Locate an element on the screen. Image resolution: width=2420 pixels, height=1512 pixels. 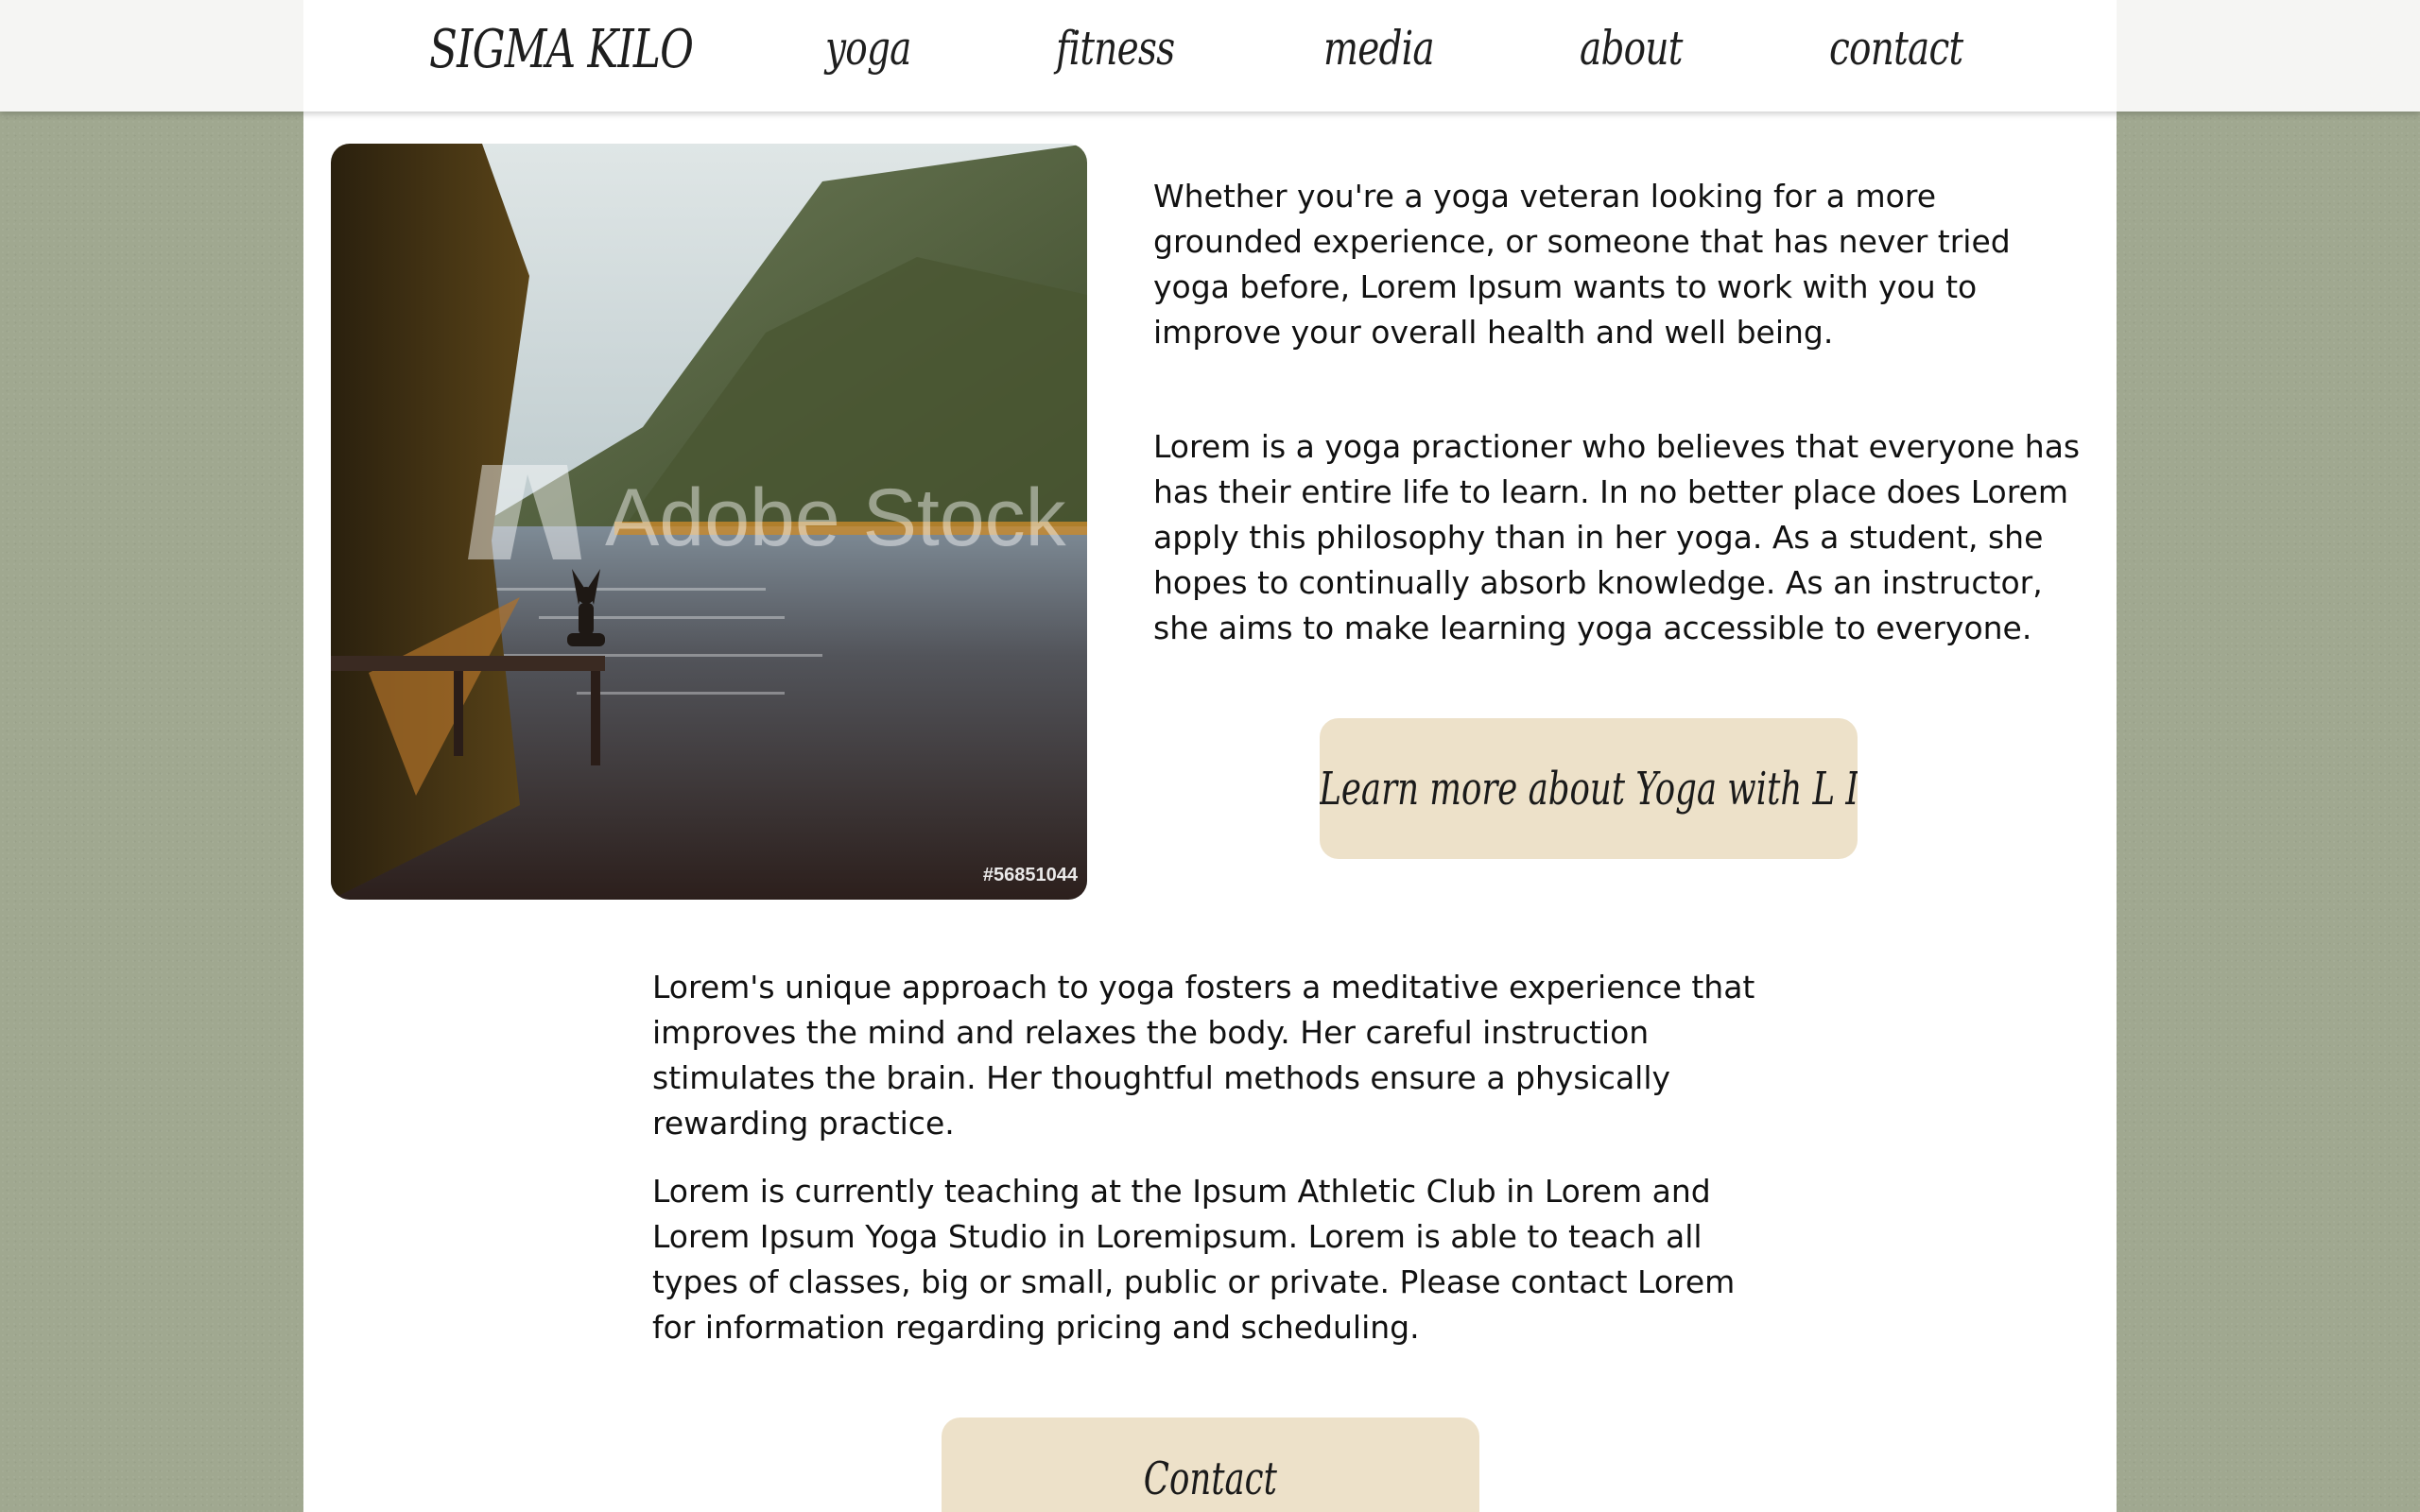
nav-link-contact: contact is located at coordinates (1896, 48).